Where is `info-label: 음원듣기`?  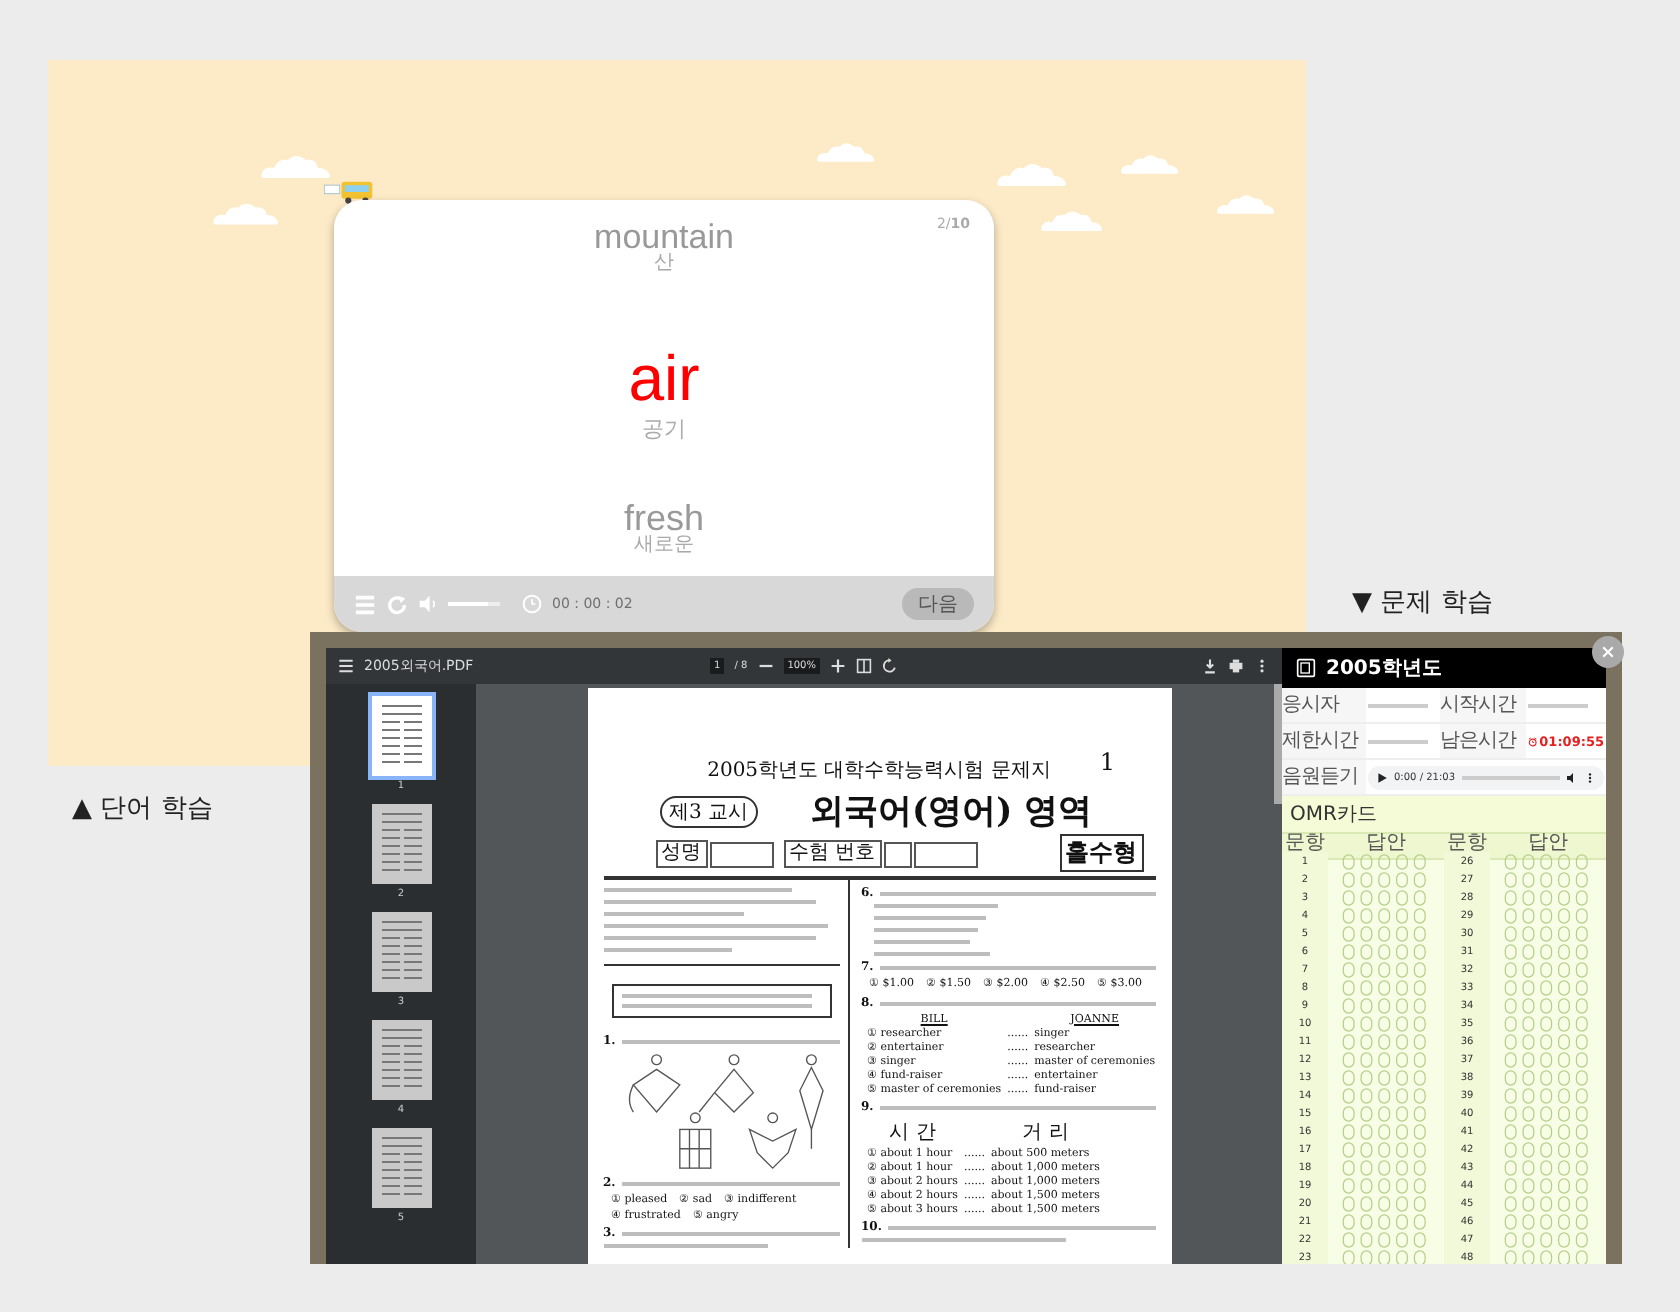
info-label: 음원듣기 is located at coordinates (1324, 778).